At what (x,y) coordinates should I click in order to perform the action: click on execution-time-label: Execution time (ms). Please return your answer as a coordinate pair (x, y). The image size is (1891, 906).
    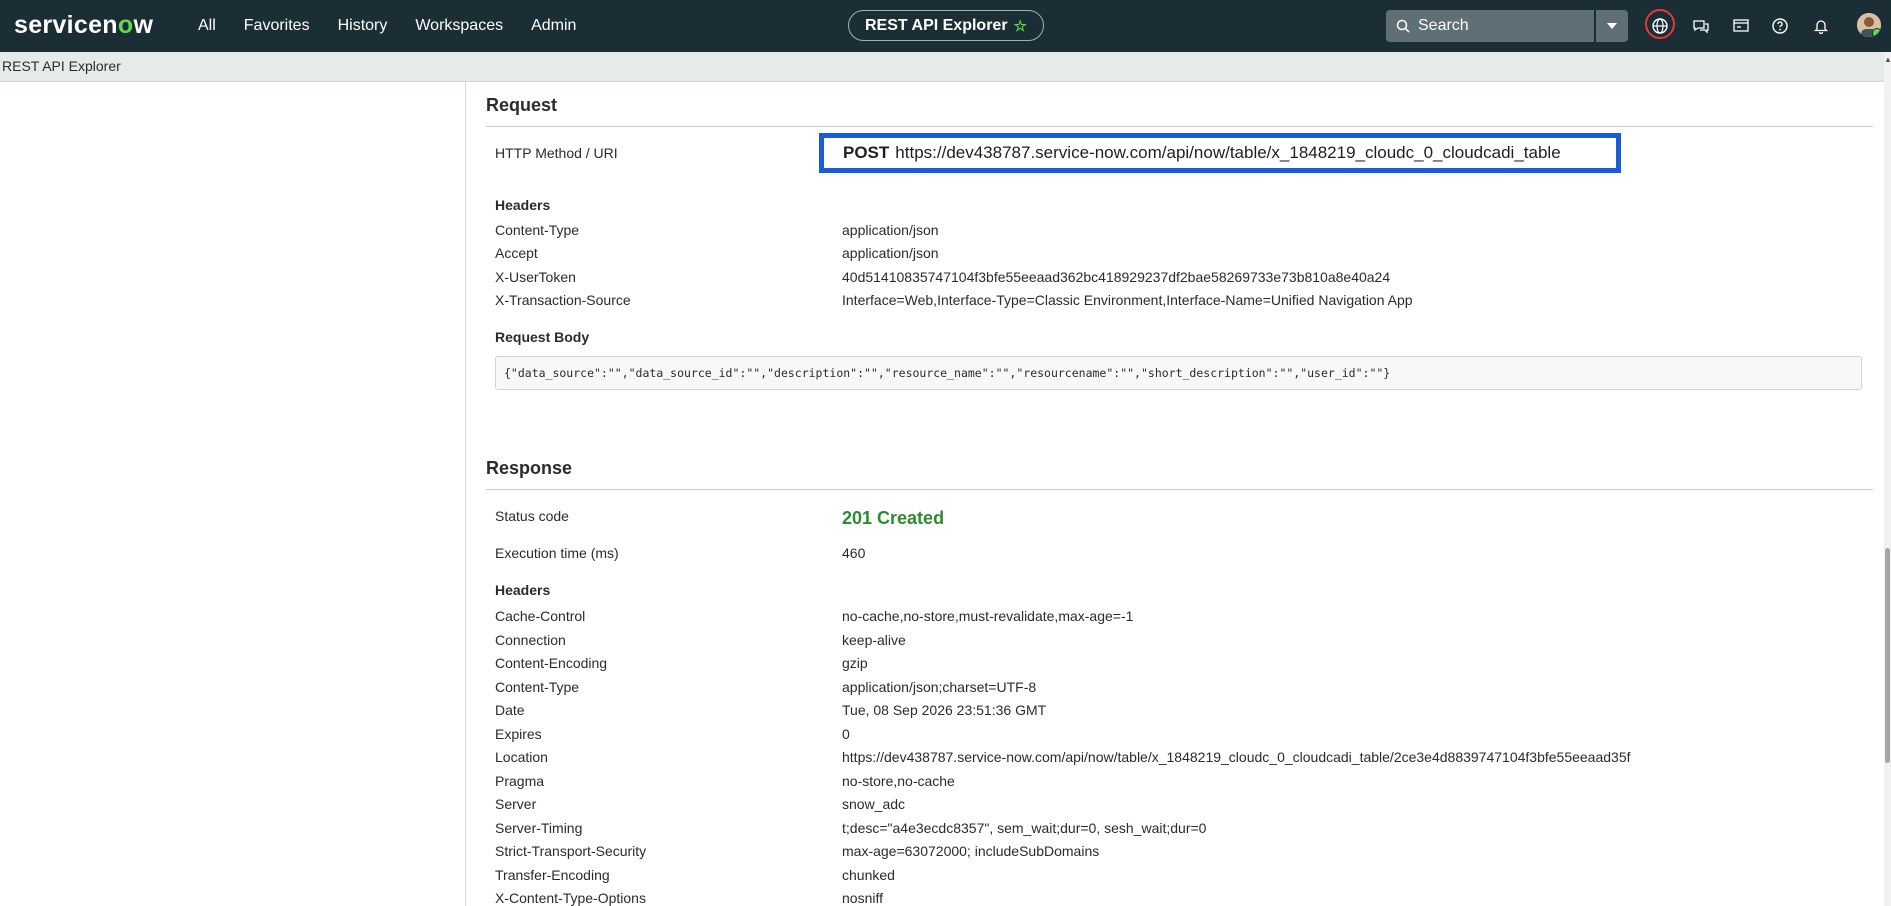
    Looking at the image, I should click on (557, 553).